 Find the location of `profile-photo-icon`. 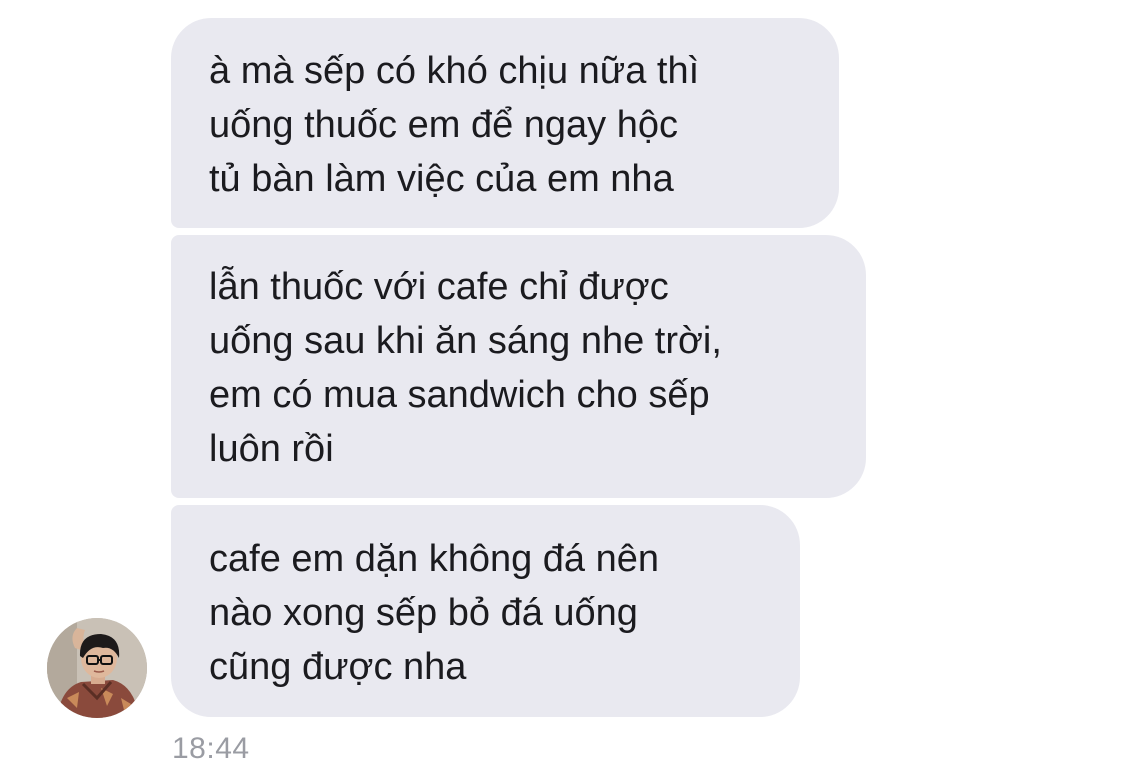

profile-photo-icon is located at coordinates (97, 668).